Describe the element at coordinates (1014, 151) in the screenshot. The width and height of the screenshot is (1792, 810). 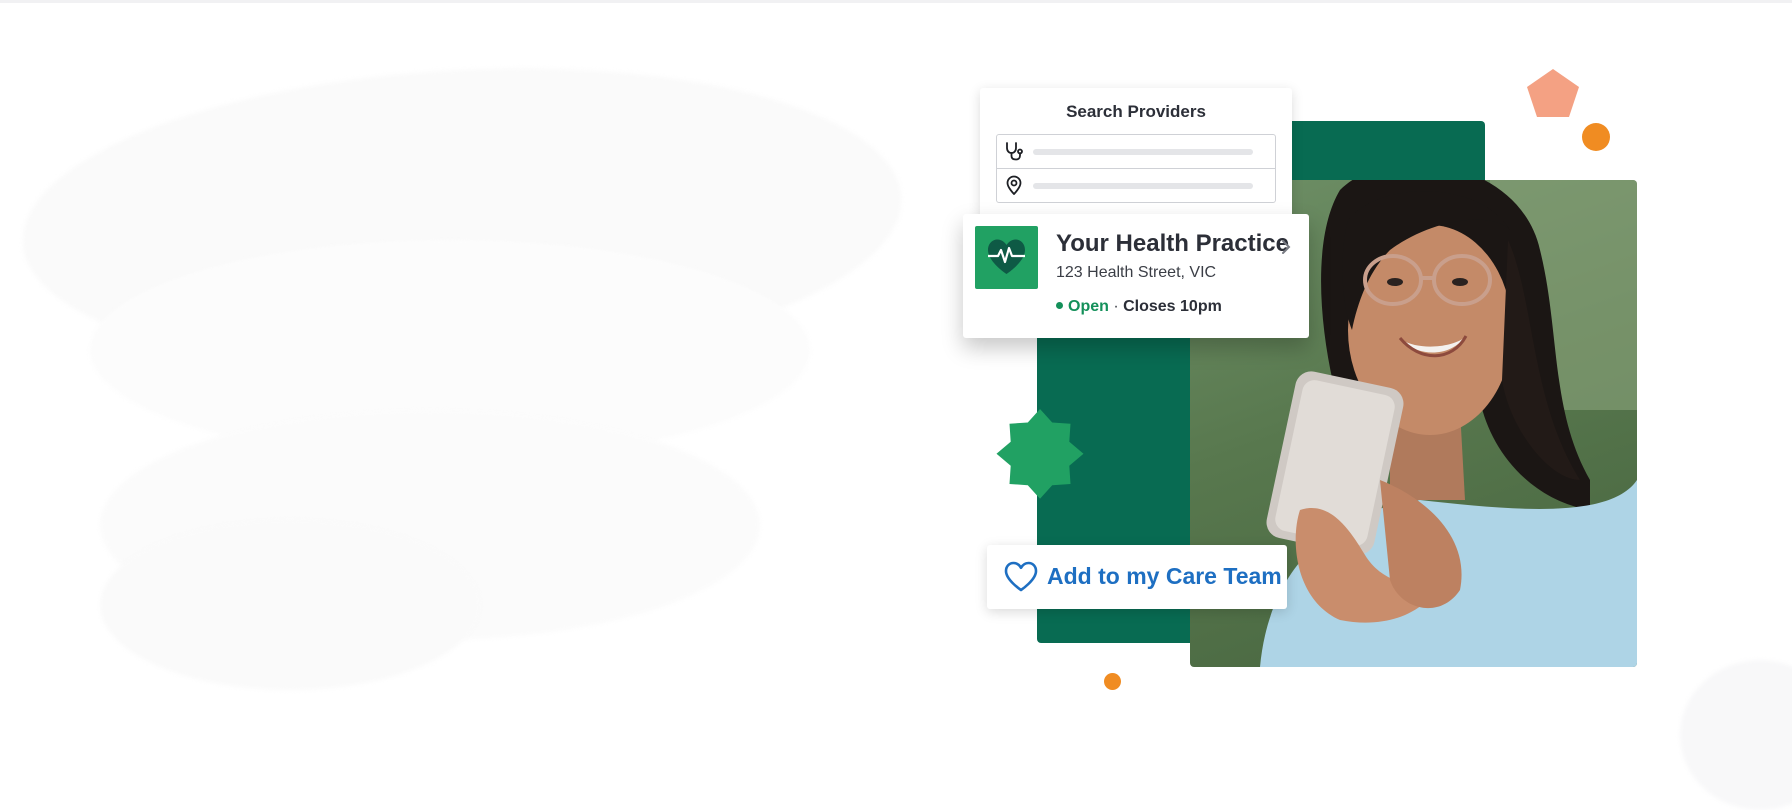
I see `stethoscope-icon` at that location.